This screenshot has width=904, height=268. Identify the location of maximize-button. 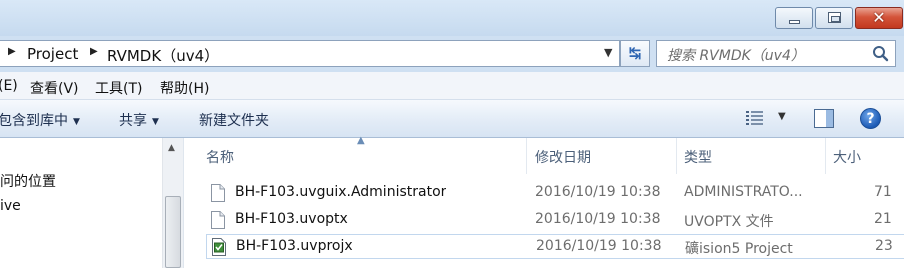
(834, 18).